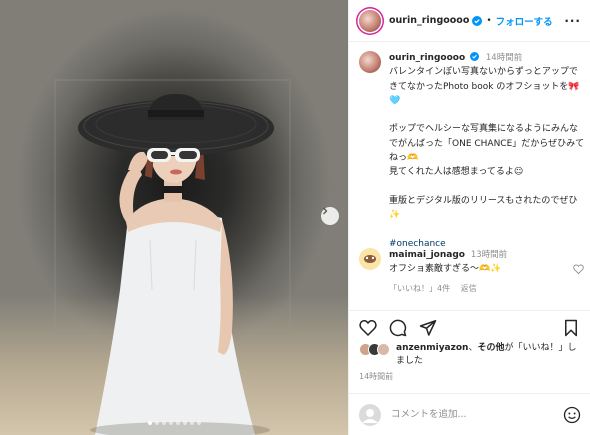 The image size is (590, 435). Describe the element at coordinates (571, 328) in the screenshot. I see `bookmark-icon` at that location.